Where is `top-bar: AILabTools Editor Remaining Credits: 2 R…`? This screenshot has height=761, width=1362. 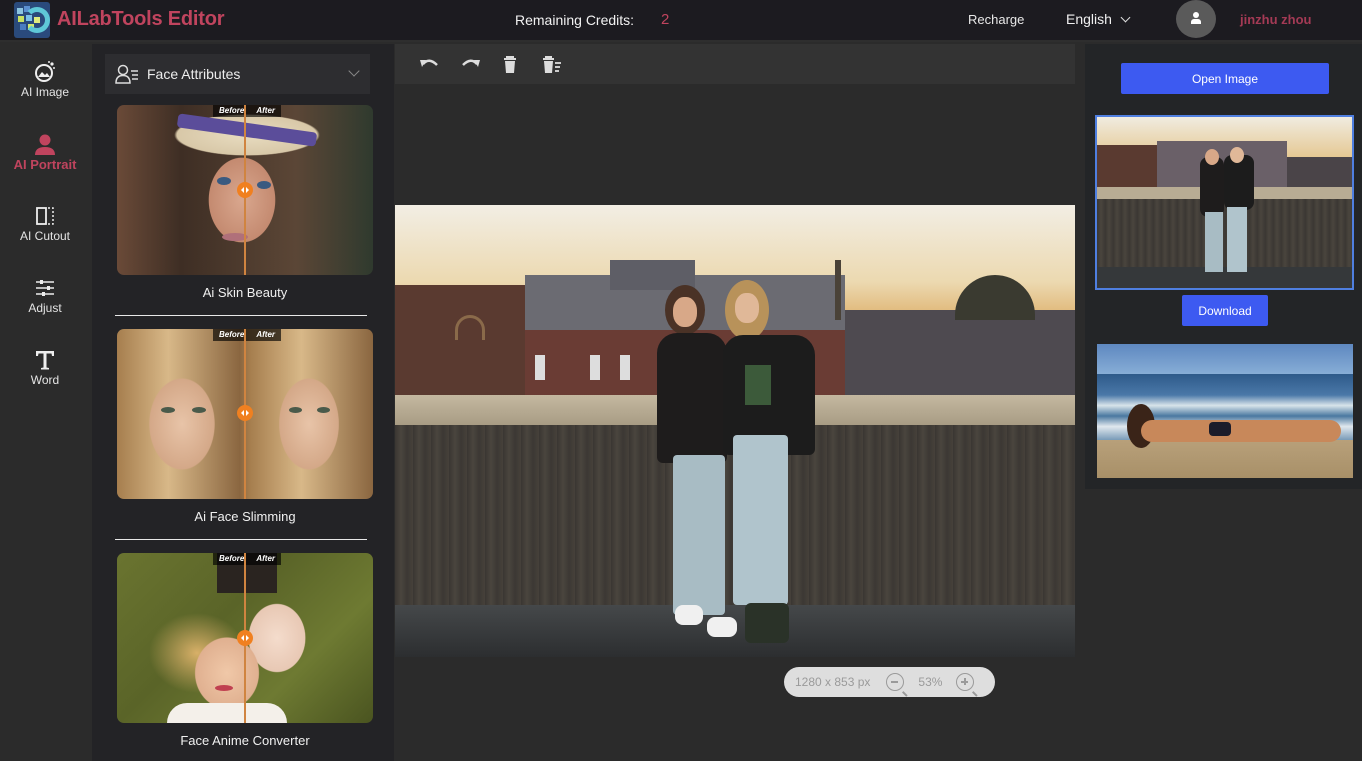 top-bar: AILabTools Editor Remaining Credits: 2 R… is located at coordinates (681, 21).